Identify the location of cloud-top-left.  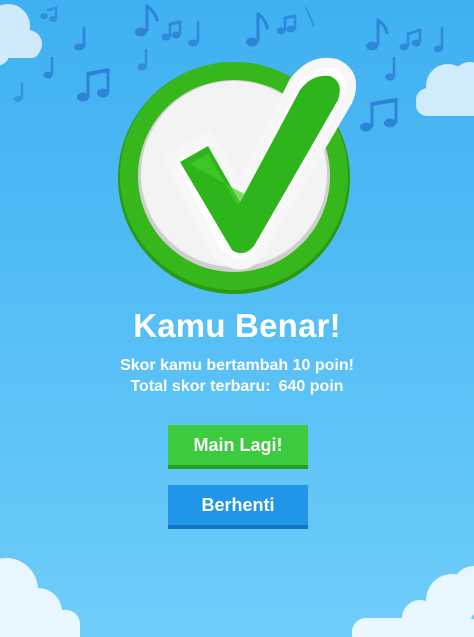
(21, 35).